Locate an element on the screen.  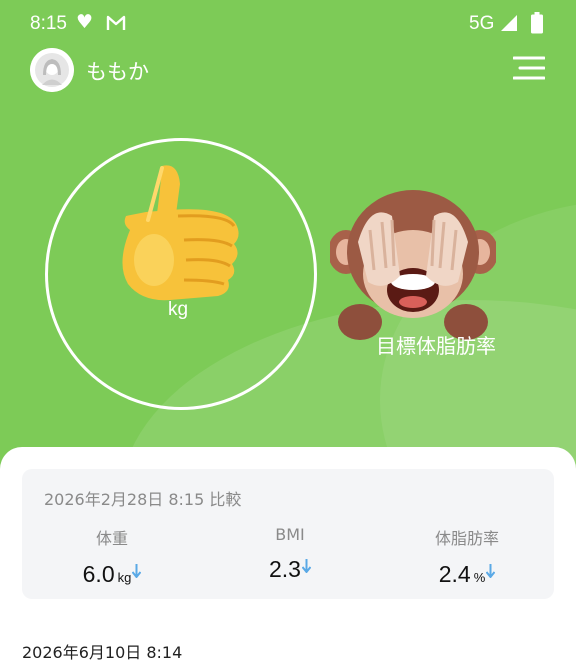
avatar is located at coordinates (52, 70).